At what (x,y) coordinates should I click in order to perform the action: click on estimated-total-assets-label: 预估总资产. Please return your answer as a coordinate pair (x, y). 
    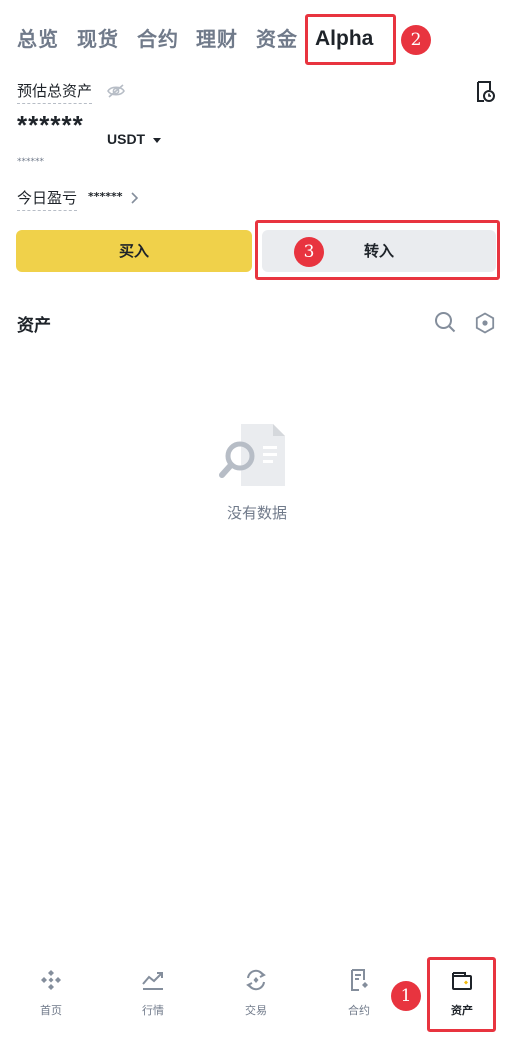
    Looking at the image, I should click on (55, 92).